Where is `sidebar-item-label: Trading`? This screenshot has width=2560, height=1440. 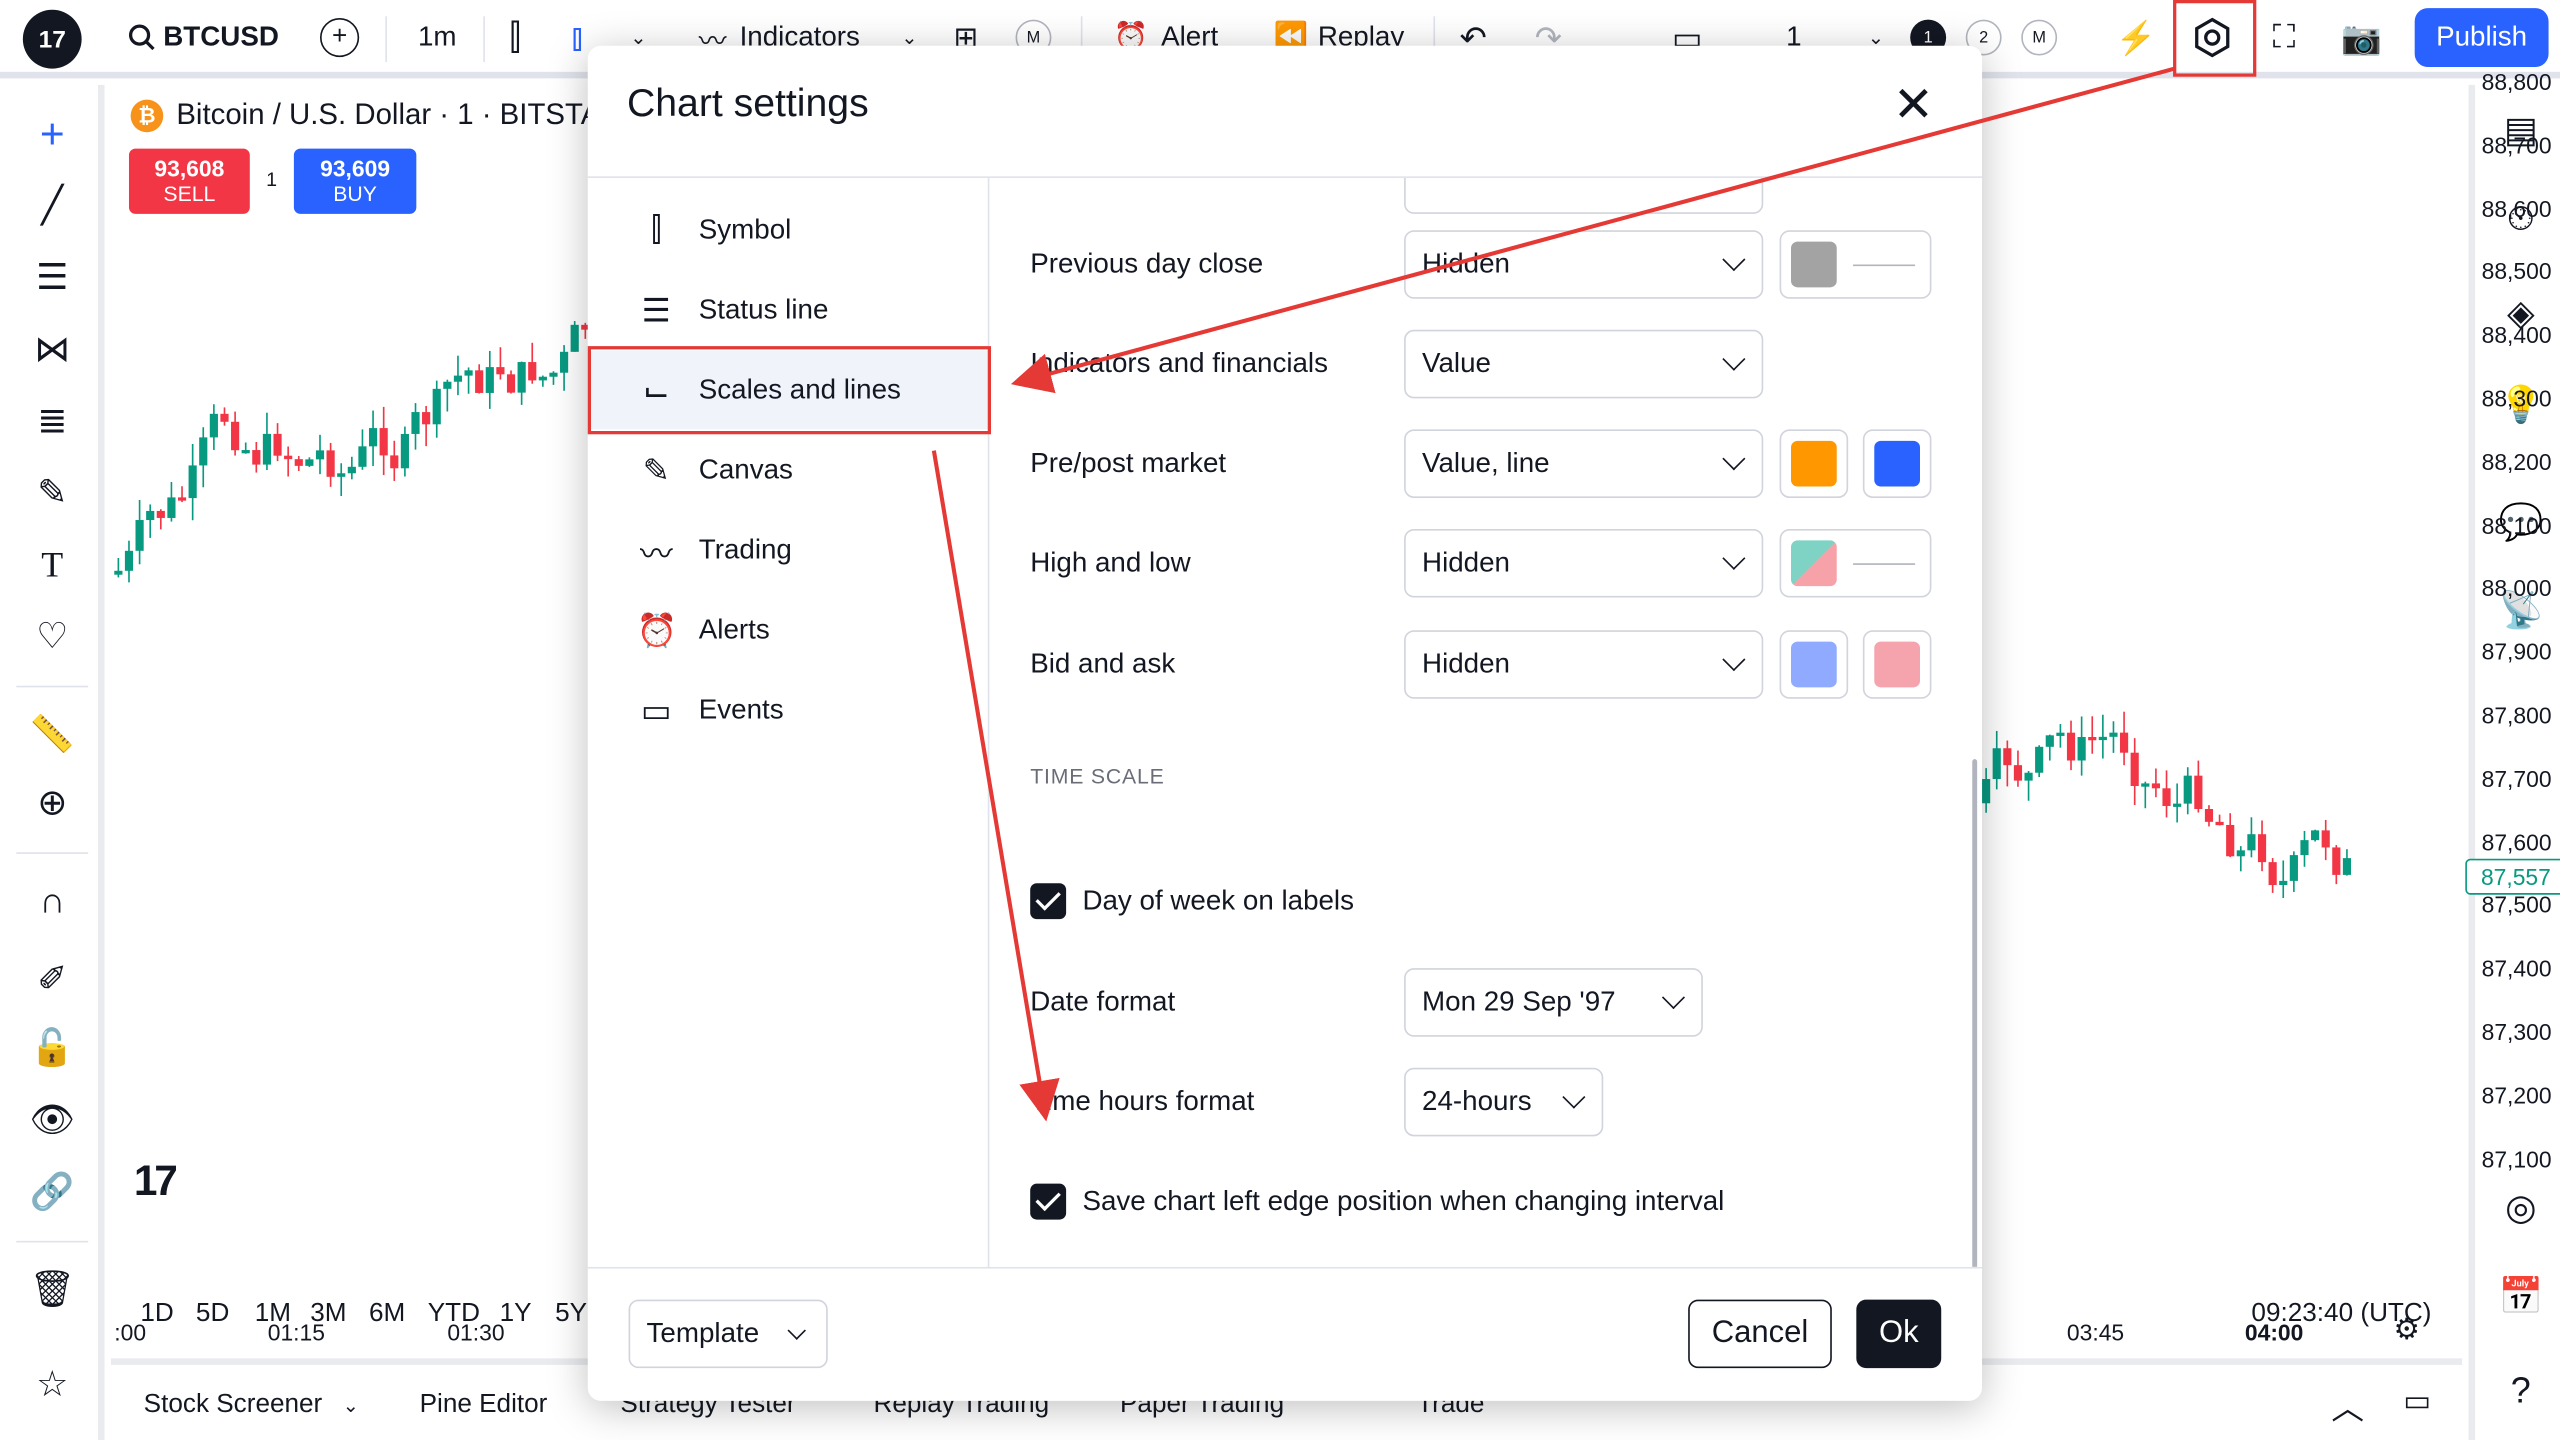 sidebar-item-label: Trading is located at coordinates (745, 549).